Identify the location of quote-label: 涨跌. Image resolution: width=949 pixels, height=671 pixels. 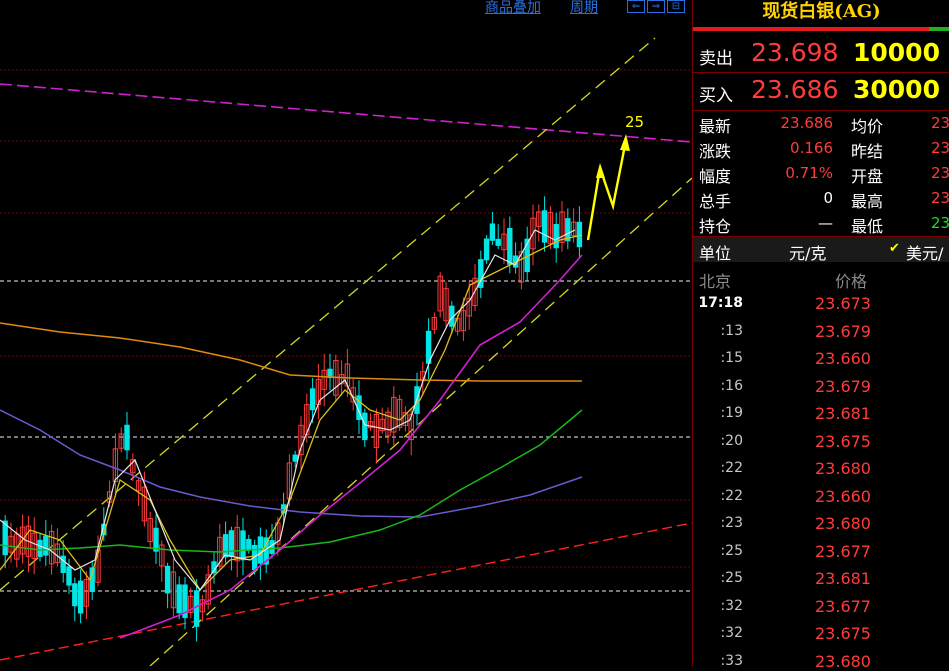
(715, 151).